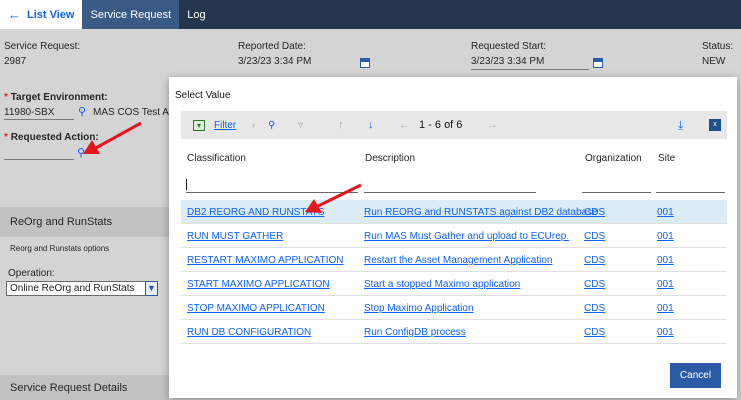  What do you see at coordinates (458, 260) in the screenshot?
I see `description-link: Restart the Asset Management Application` at bounding box center [458, 260].